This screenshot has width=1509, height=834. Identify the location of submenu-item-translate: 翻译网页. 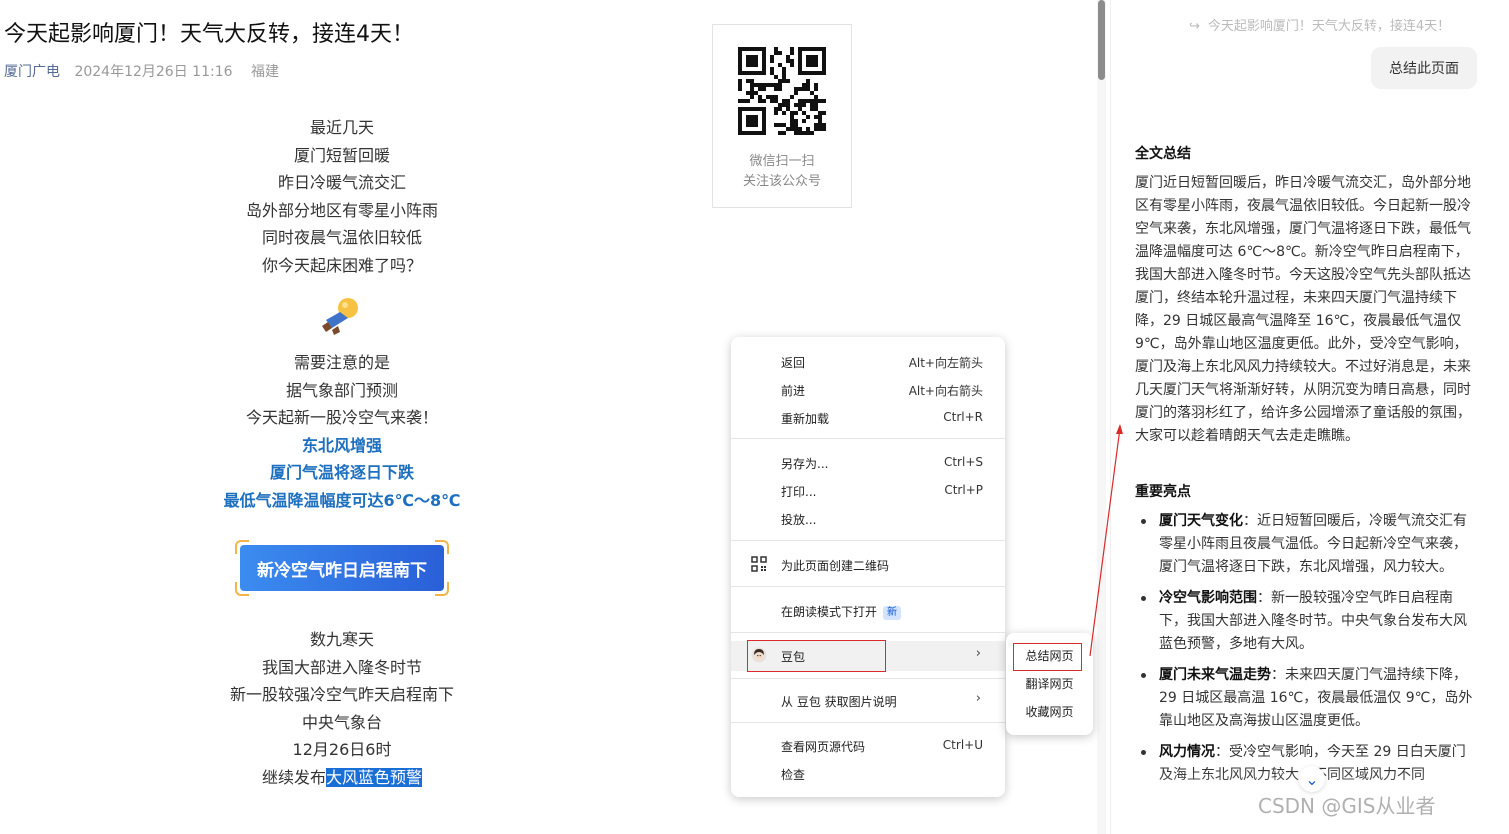
(1049, 684).